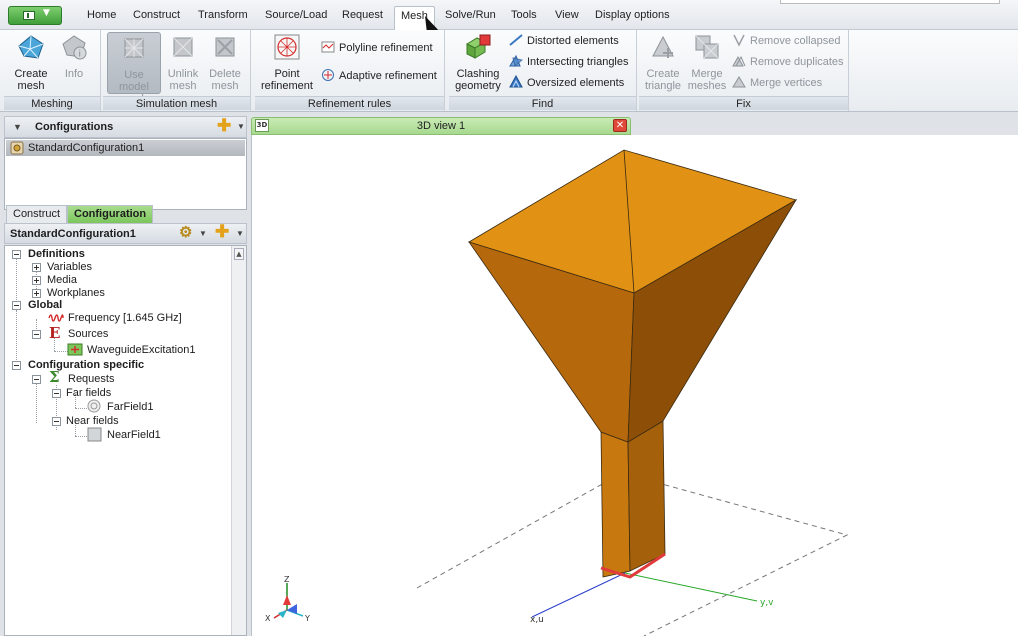 The width and height of the screenshot is (1018, 636). What do you see at coordinates (222, 232) in the screenshot?
I see `add-item-icon: ✚` at bounding box center [222, 232].